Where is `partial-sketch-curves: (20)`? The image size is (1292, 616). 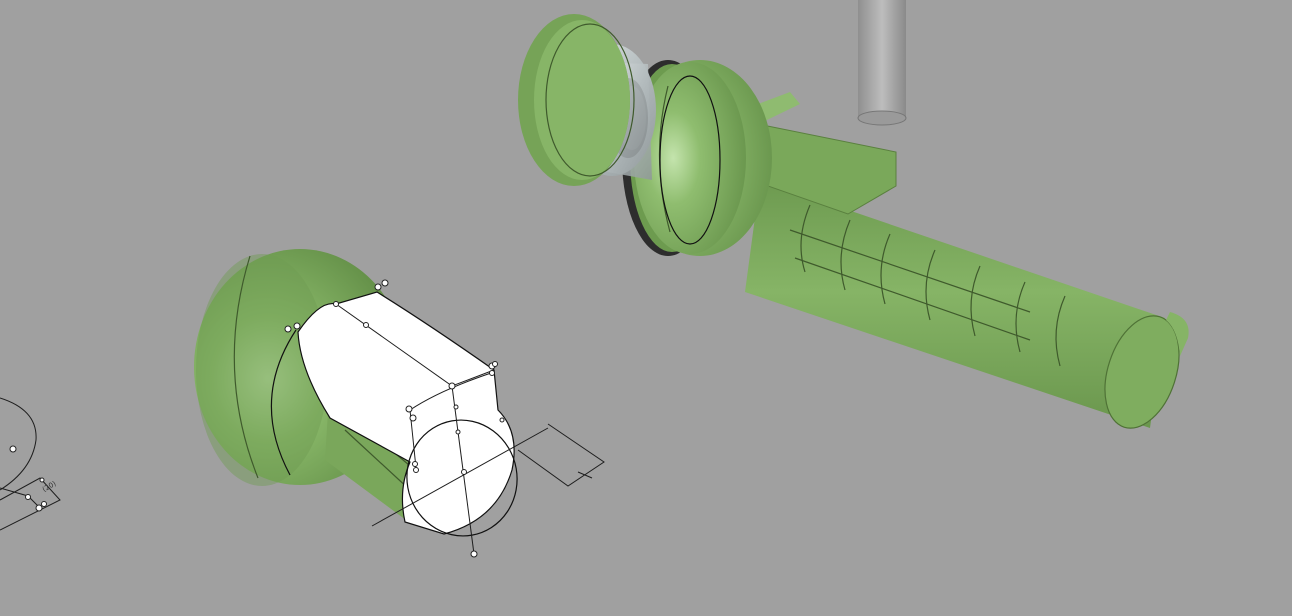 partial-sketch-curves: (20) is located at coordinates (30, 464).